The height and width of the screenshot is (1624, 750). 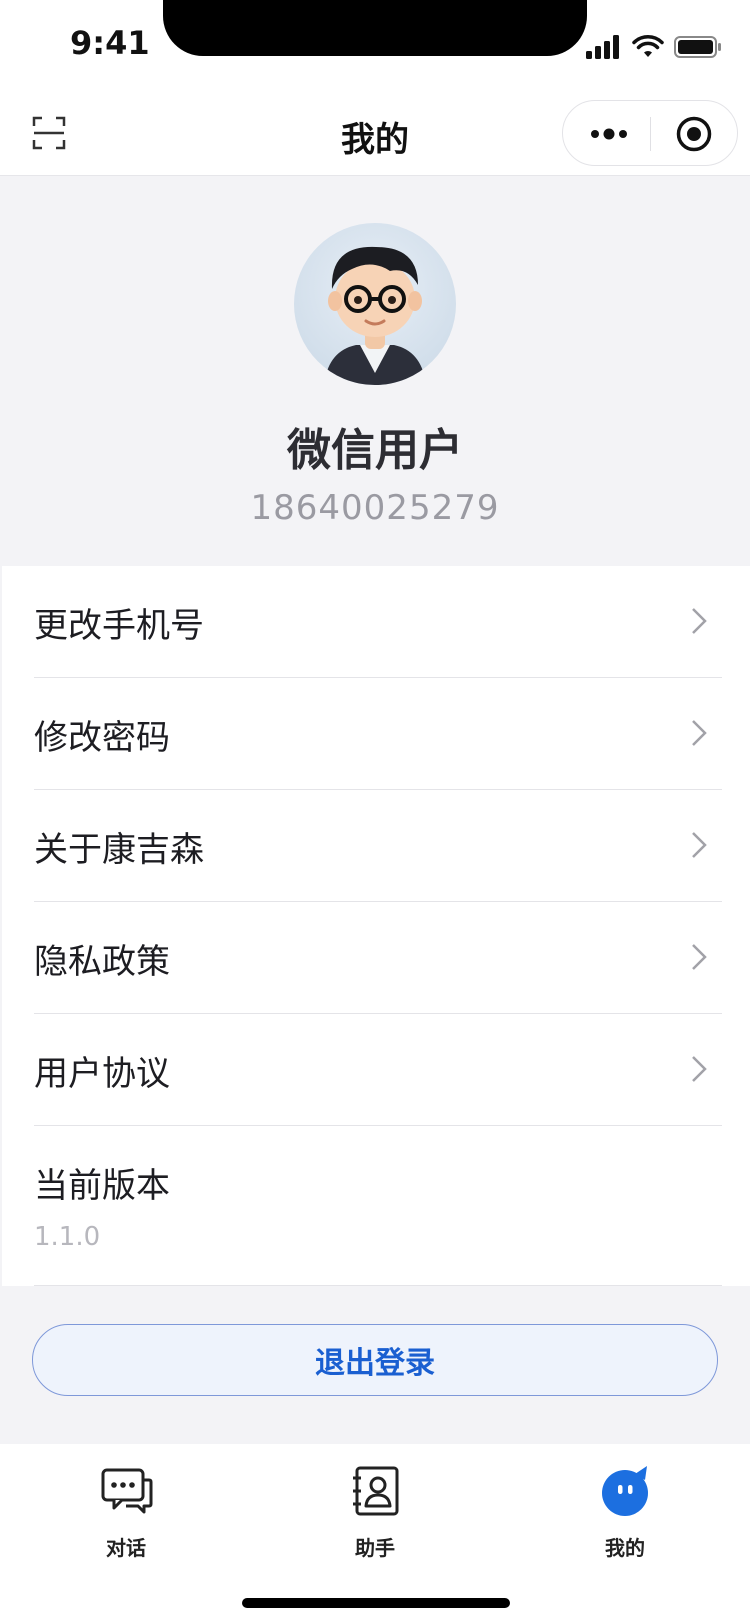 What do you see at coordinates (378, 846) in the screenshot?
I see `menu-item-about: 关于康吉森` at bounding box center [378, 846].